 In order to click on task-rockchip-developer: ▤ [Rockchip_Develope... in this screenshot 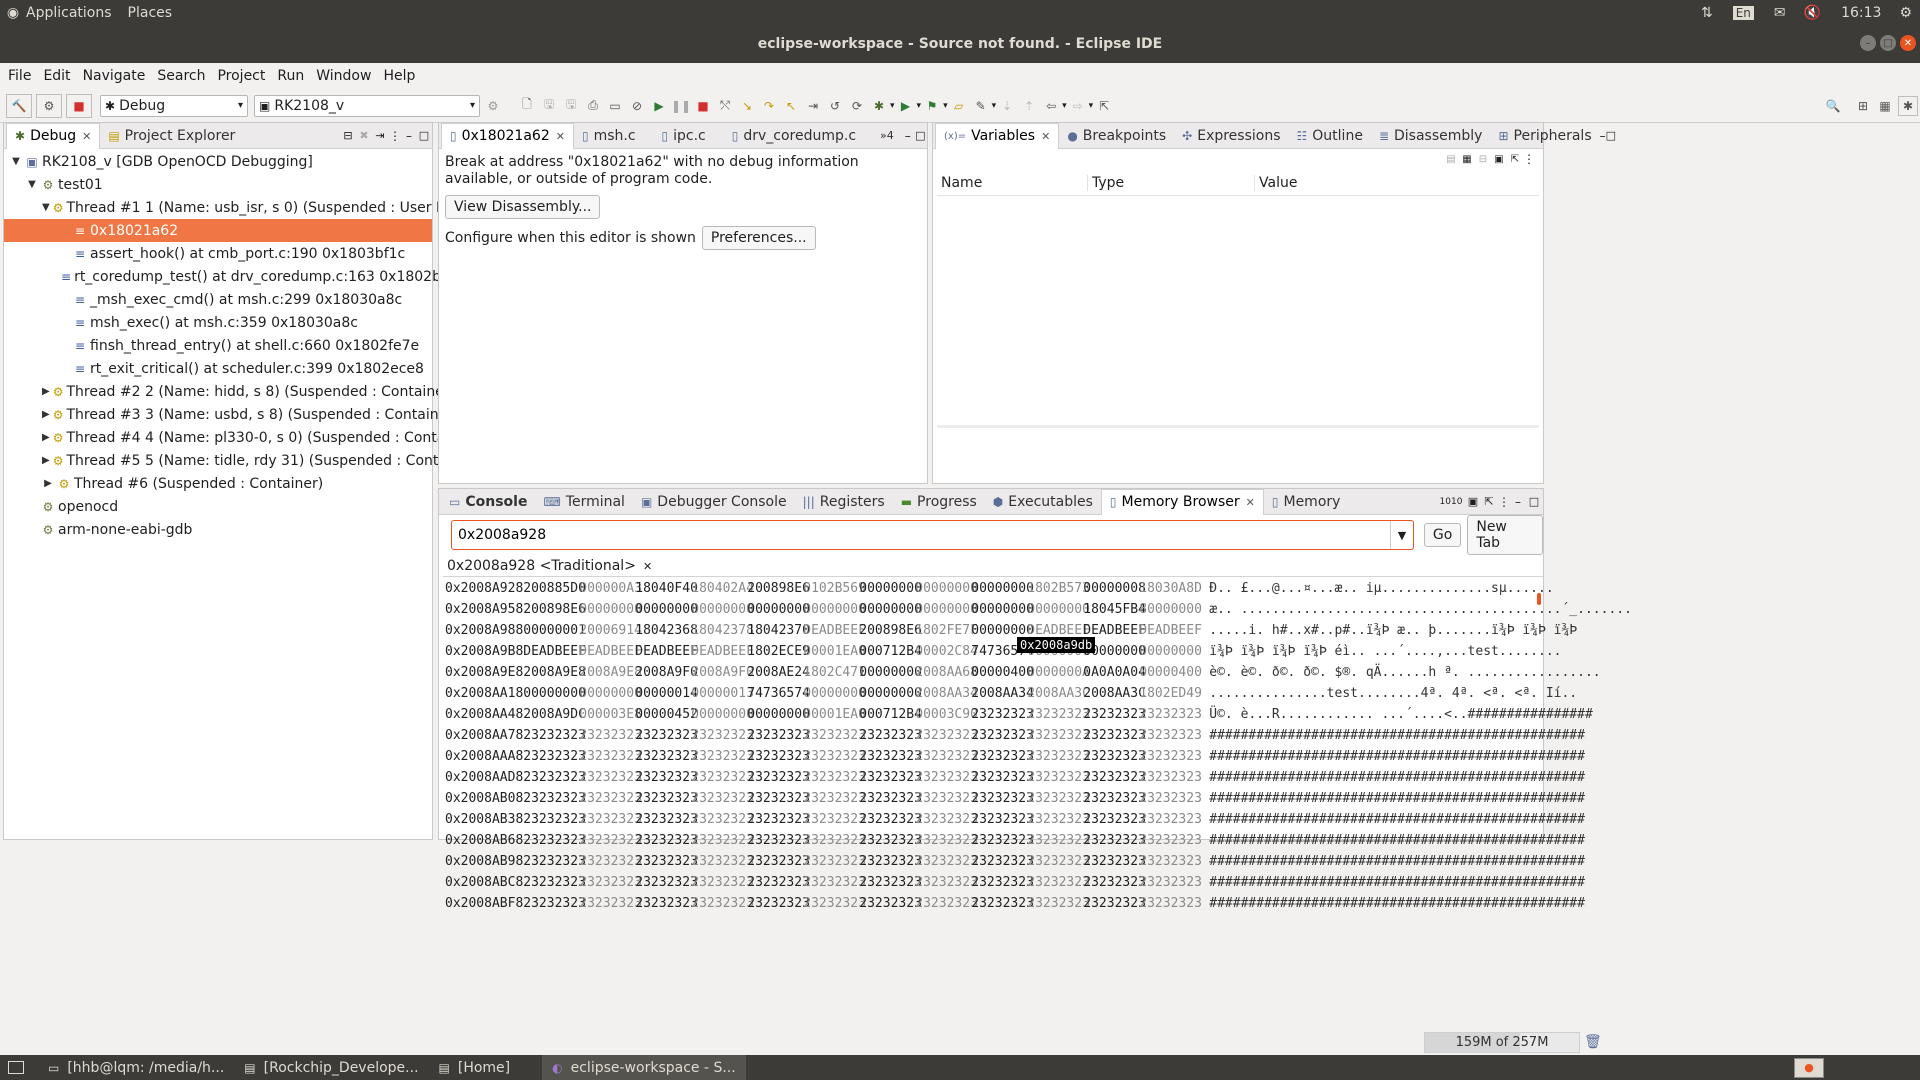, I will do `click(331, 1067)`.